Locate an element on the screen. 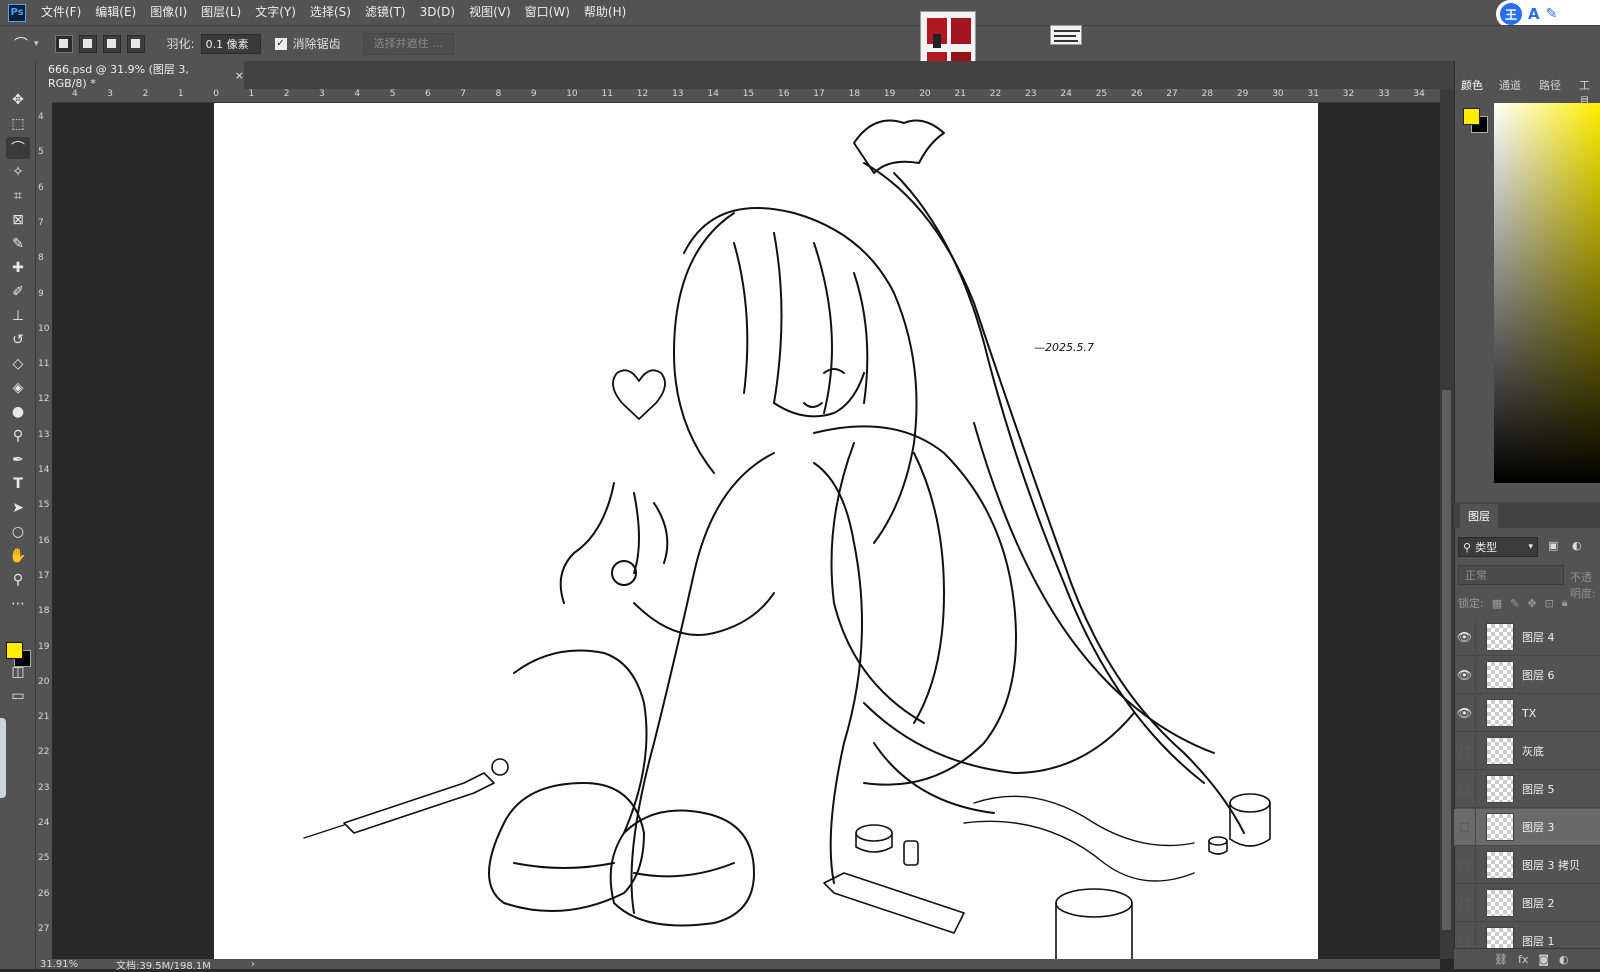 The width and height of the screenshot is (1600, 972). crop-icon: ⌗ is located at coordinates (18, 196).